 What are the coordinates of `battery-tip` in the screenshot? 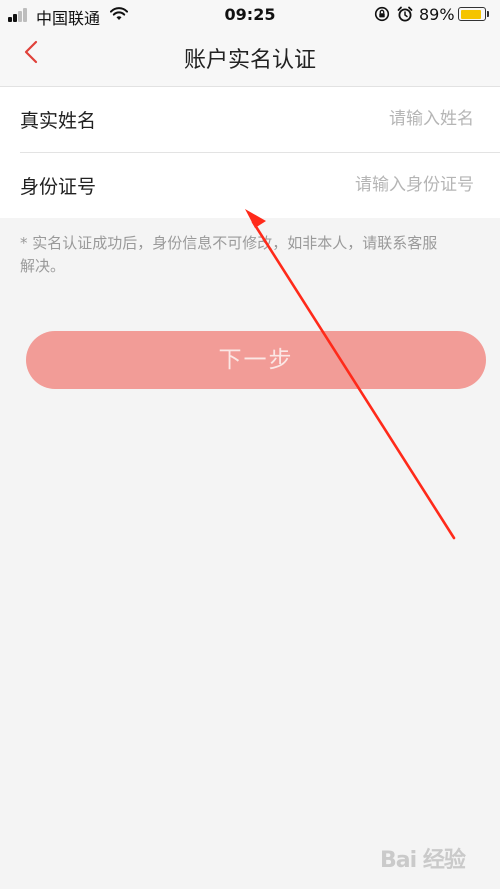 It's located at (488, 14).